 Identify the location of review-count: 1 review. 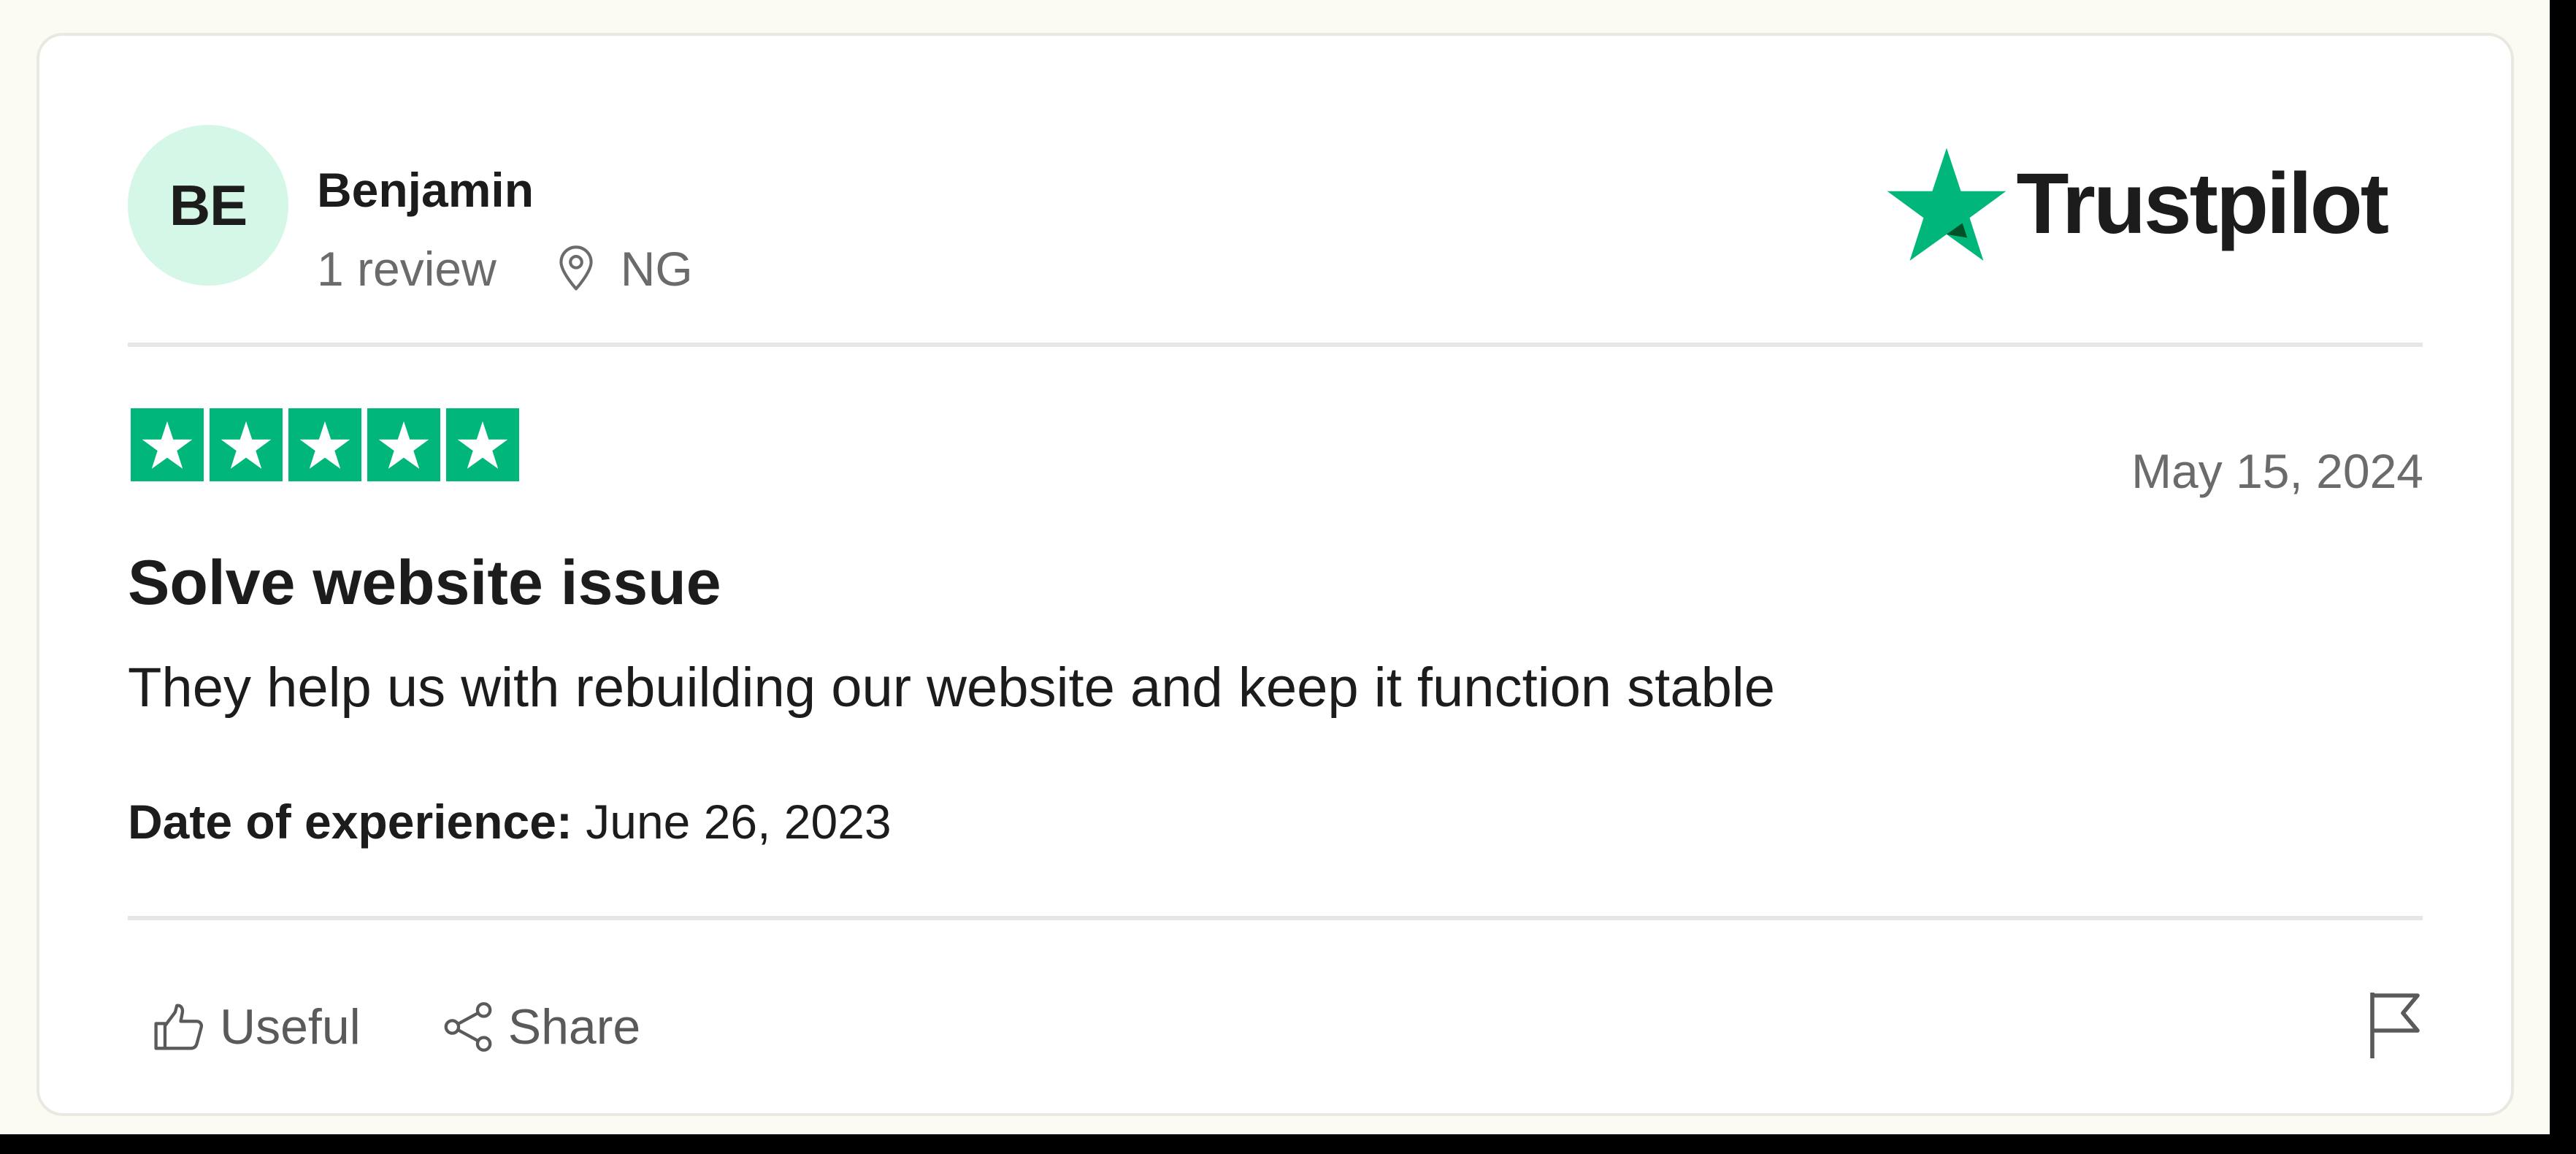
(407, 269).